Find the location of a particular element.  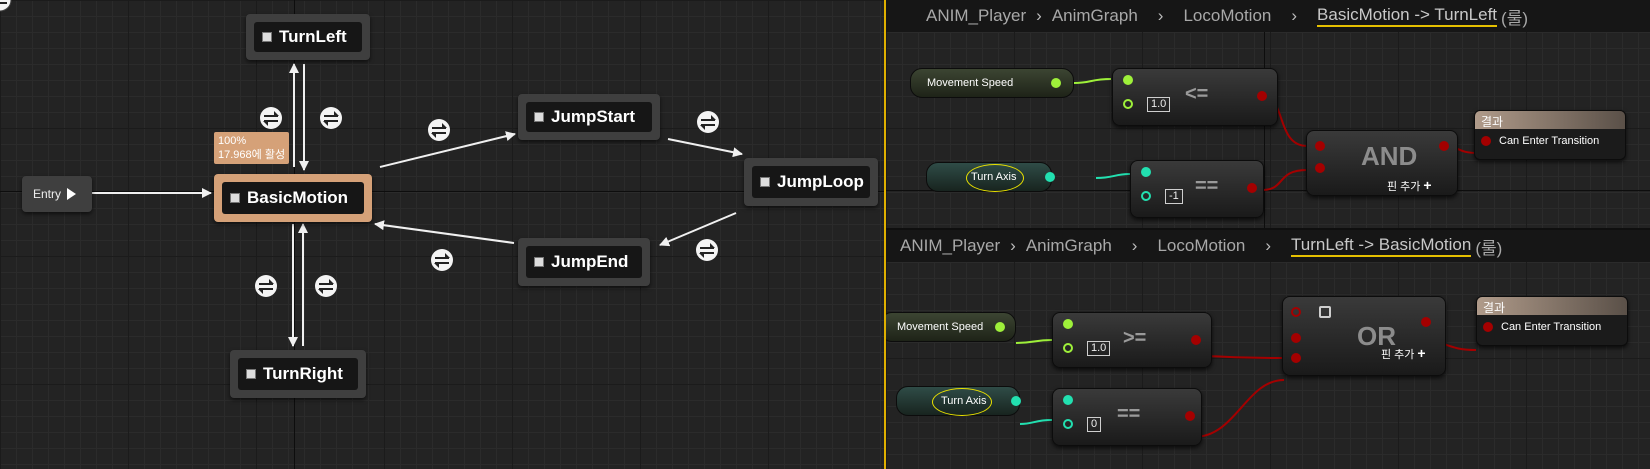

entry-label: Entry is located at coordinates (47, 194).